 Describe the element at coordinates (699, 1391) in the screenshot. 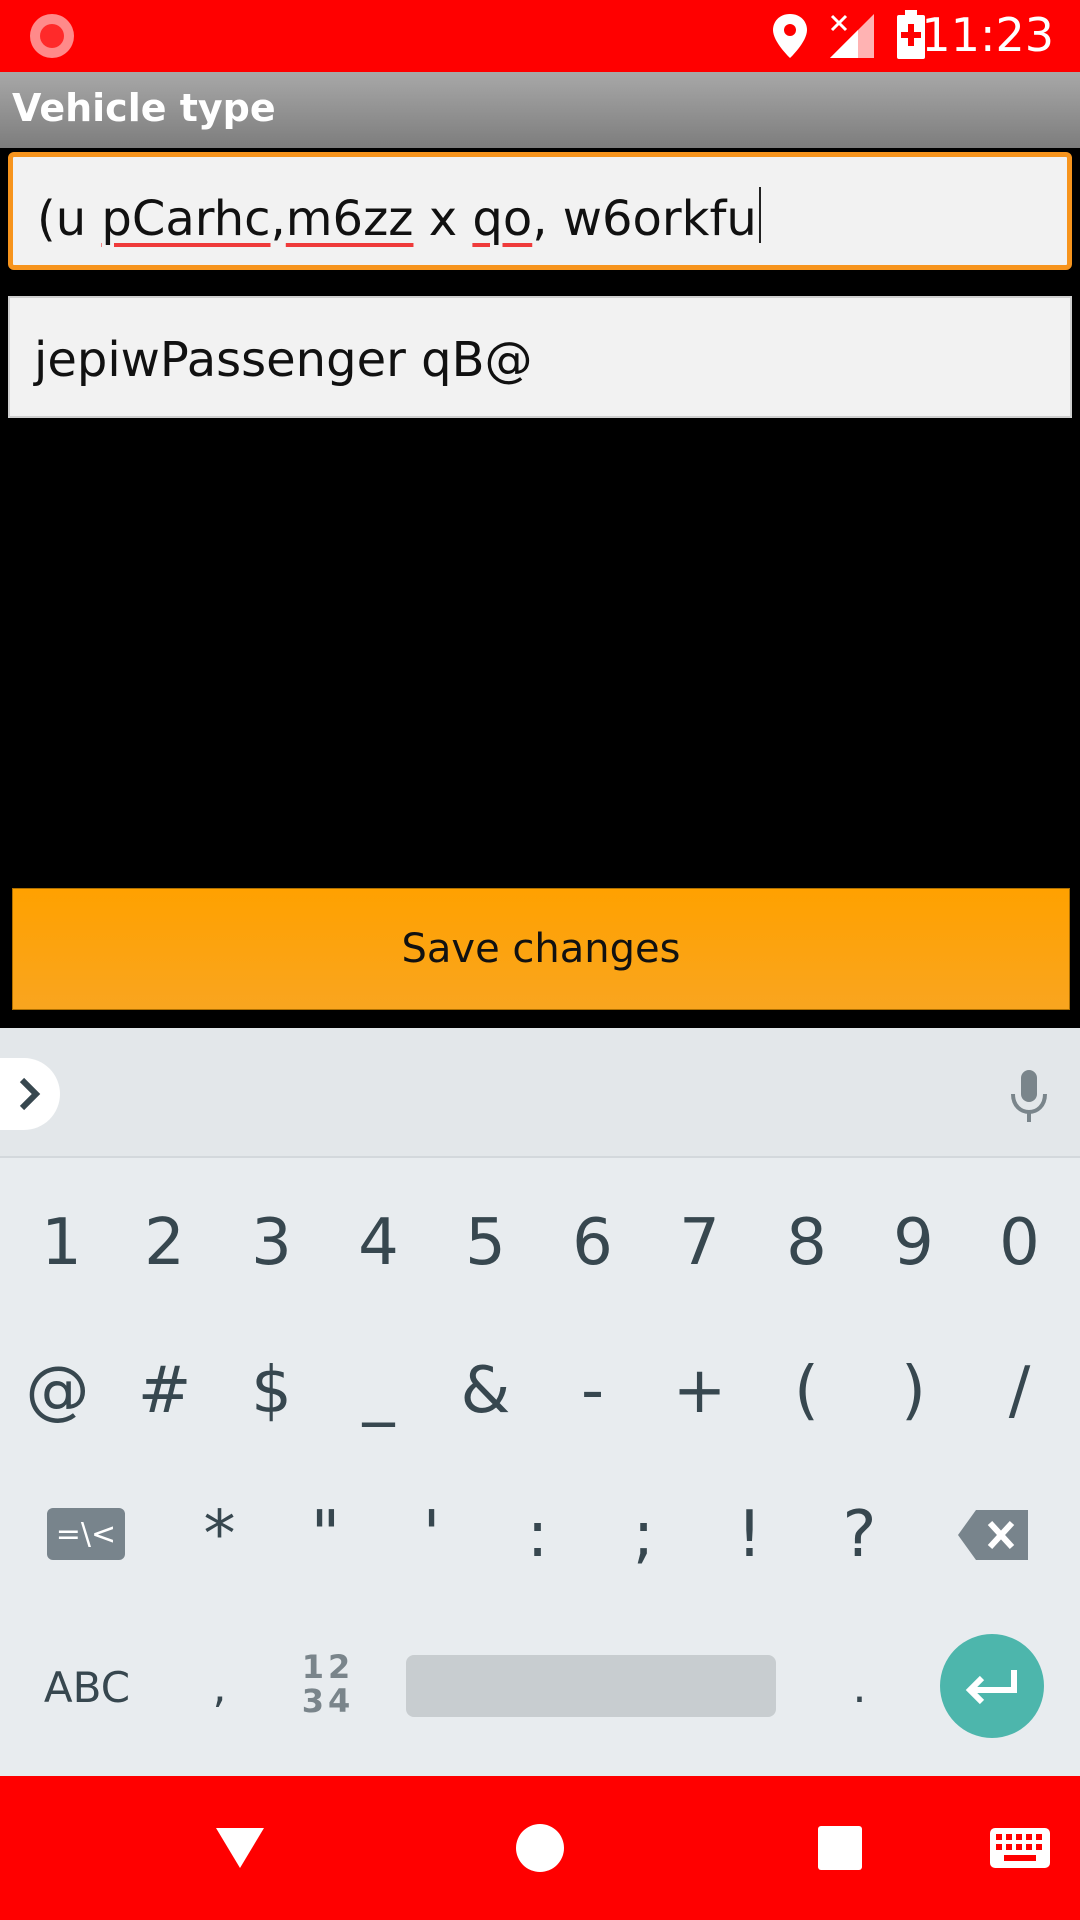

I see `key-plus: +` at that location.